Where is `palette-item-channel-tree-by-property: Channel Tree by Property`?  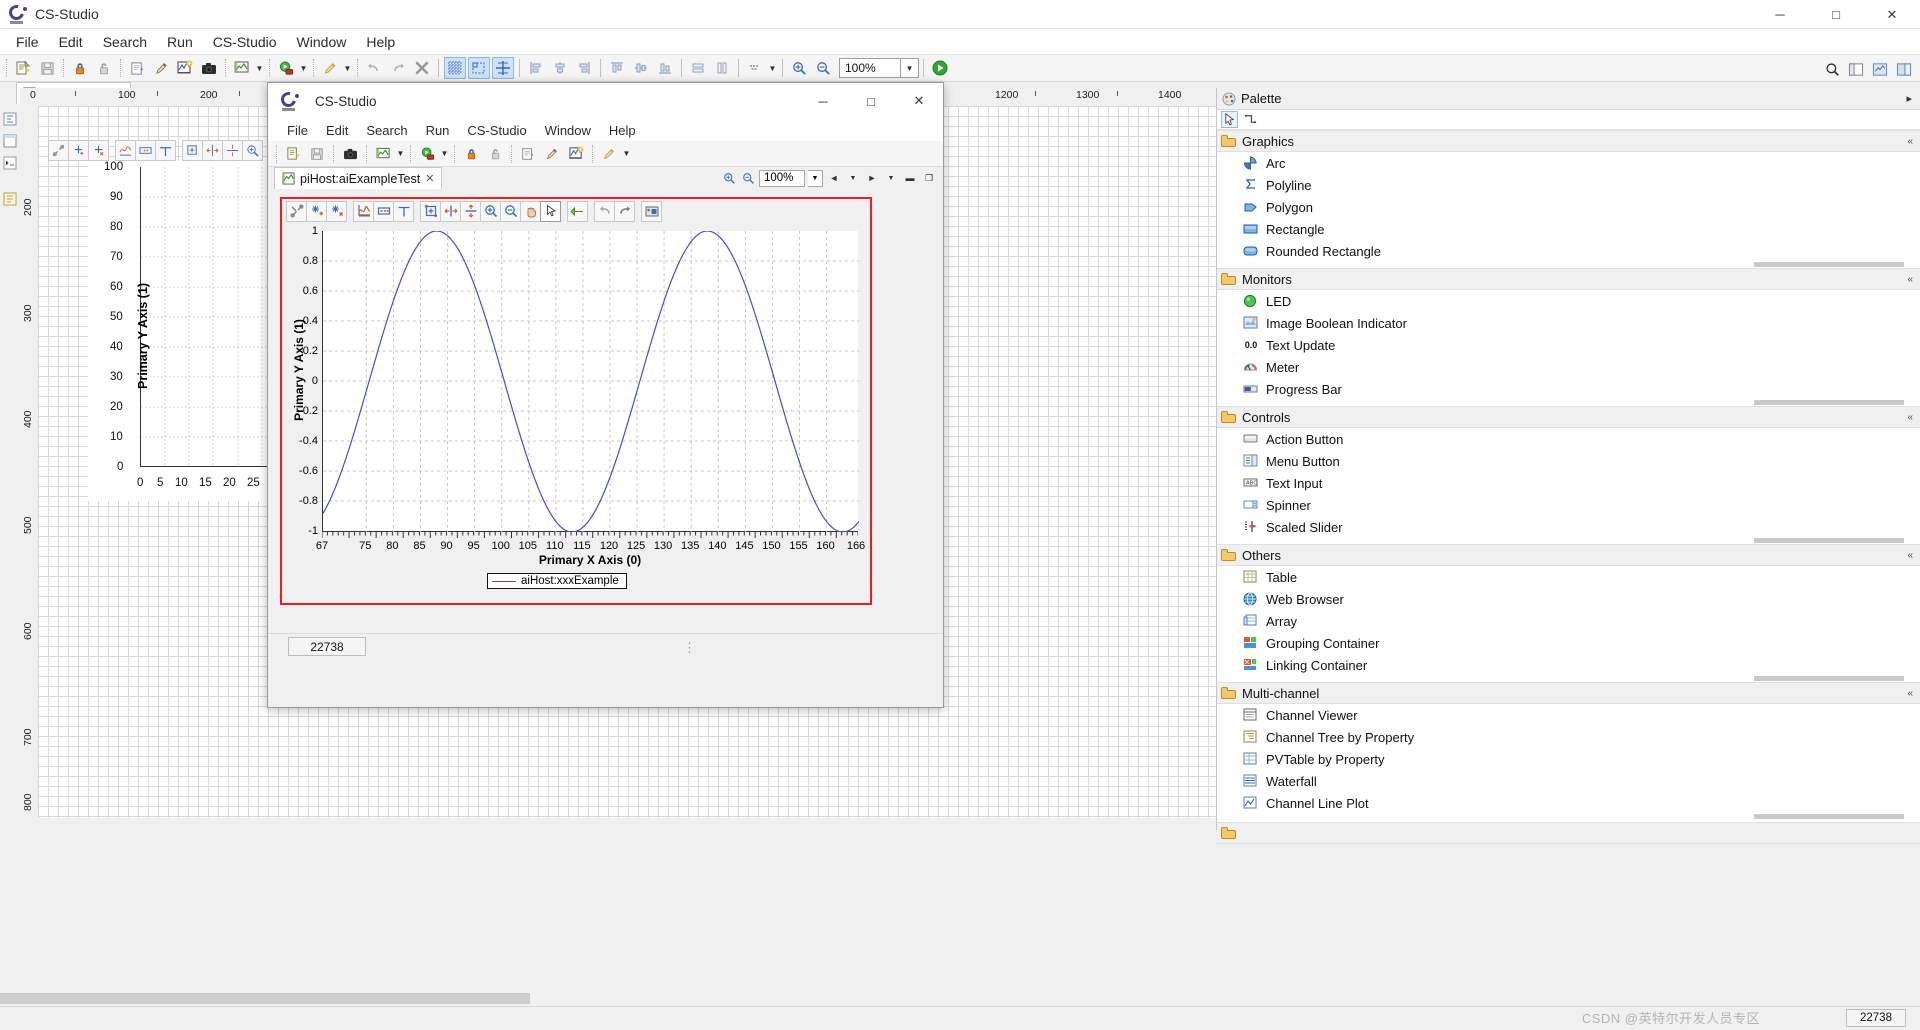
palette-item-channel-tree-by-property: Channel Tree by Property is located at coordinates (1568, 737).